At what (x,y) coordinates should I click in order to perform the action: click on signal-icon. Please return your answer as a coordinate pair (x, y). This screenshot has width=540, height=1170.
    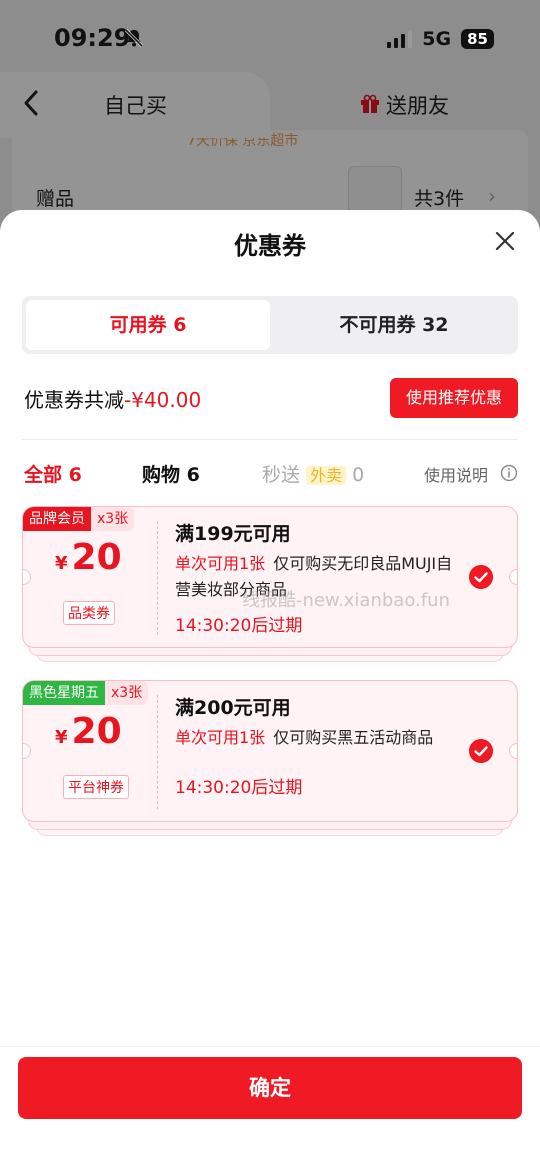
    Looking at the image, I should click on (400, 39).